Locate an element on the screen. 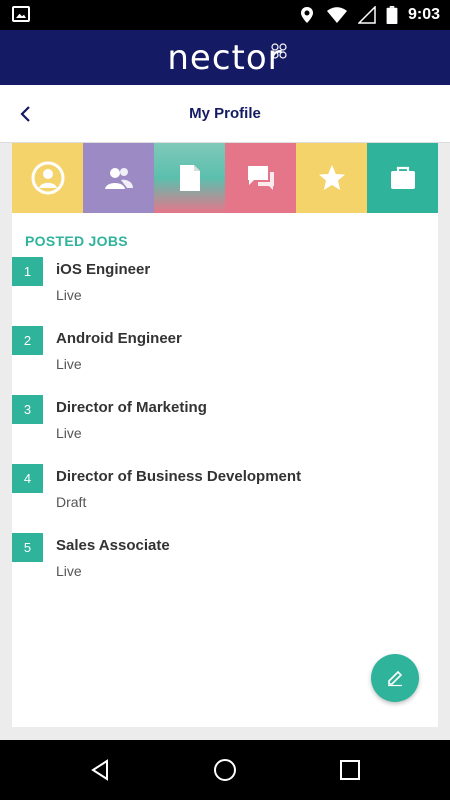 The height and width of the screenshot is (800, 450). job-title: Sales Associate is located at coordinates (113, 545).